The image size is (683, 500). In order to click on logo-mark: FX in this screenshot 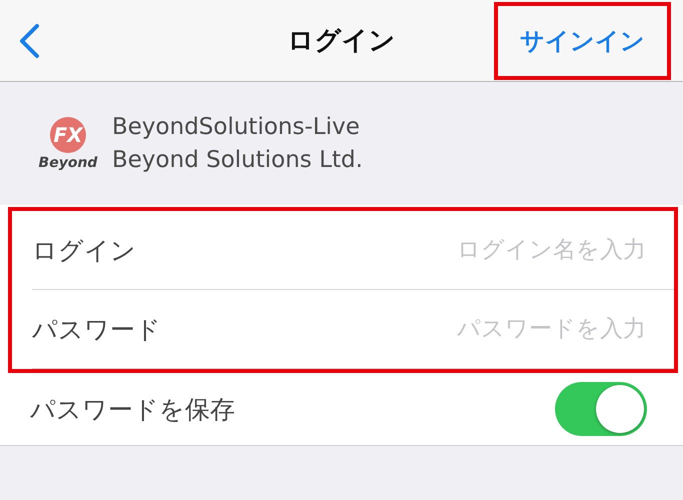, I will do `click(68, 134)`.